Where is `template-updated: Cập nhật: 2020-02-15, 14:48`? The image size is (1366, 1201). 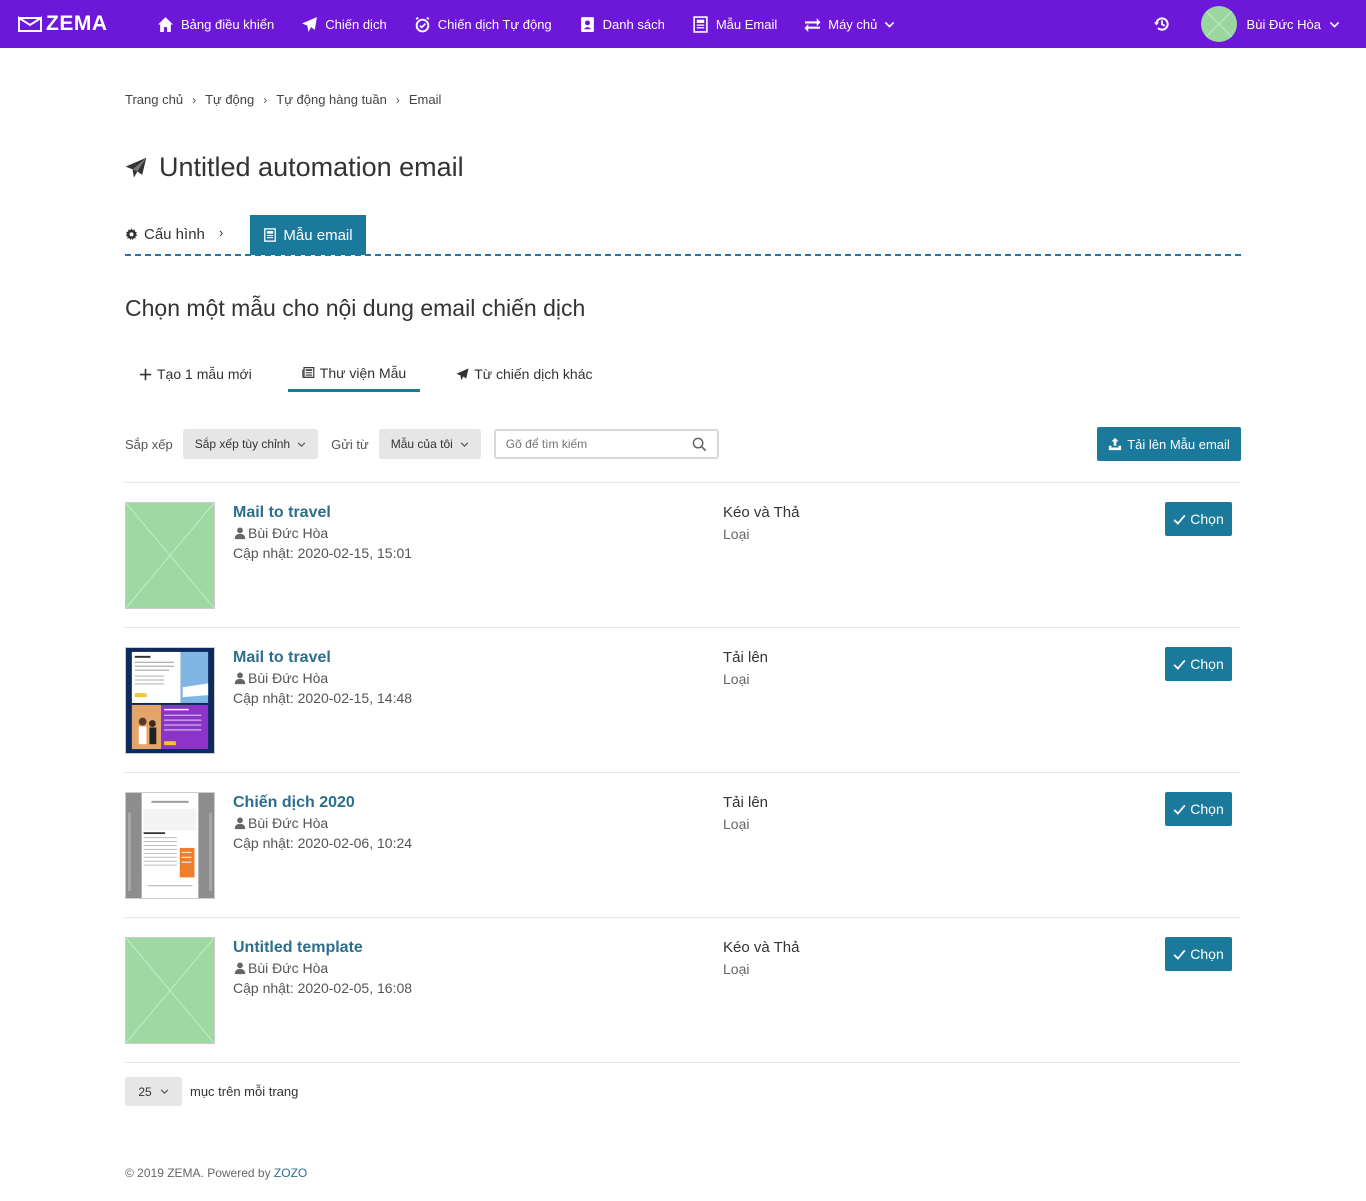
template-updated: Cập nhật: 2020-02-15, 14:48 is located at coordinates (323, 698).